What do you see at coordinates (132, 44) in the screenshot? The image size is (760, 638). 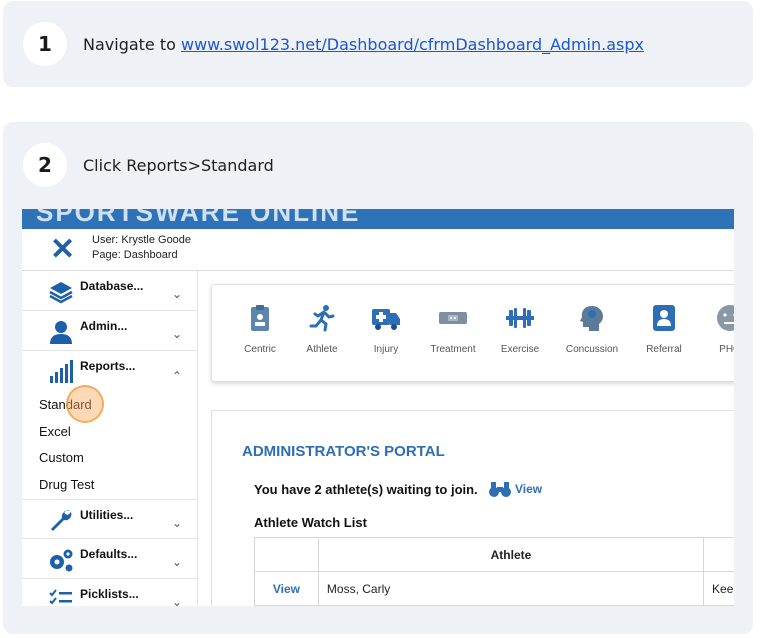 I see `step-instruction-prefix: Navigate to` at bounding box center [132, 44].